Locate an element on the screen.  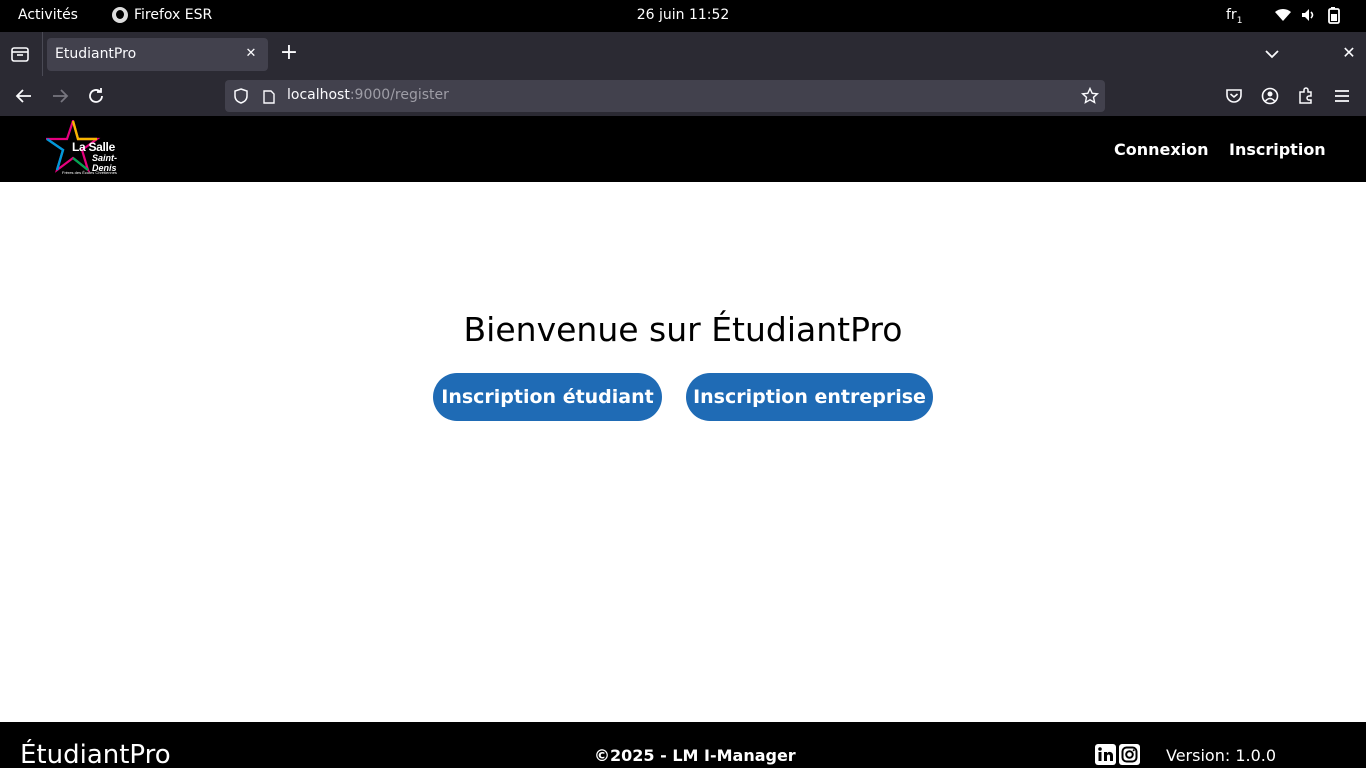
keyboard-layout: fr is located at coordinates (1231, 15).